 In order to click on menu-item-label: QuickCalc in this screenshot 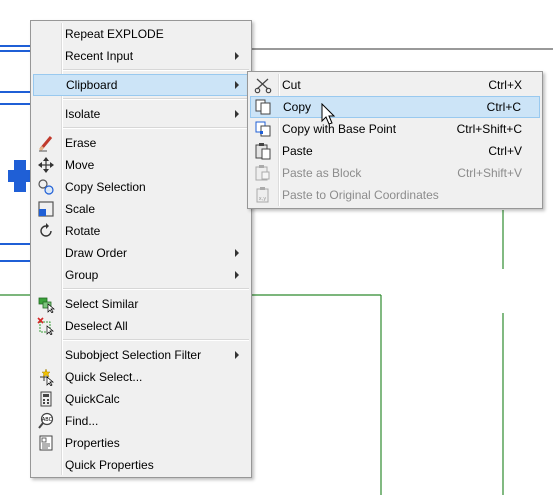, I will do `click(92, 399)`.